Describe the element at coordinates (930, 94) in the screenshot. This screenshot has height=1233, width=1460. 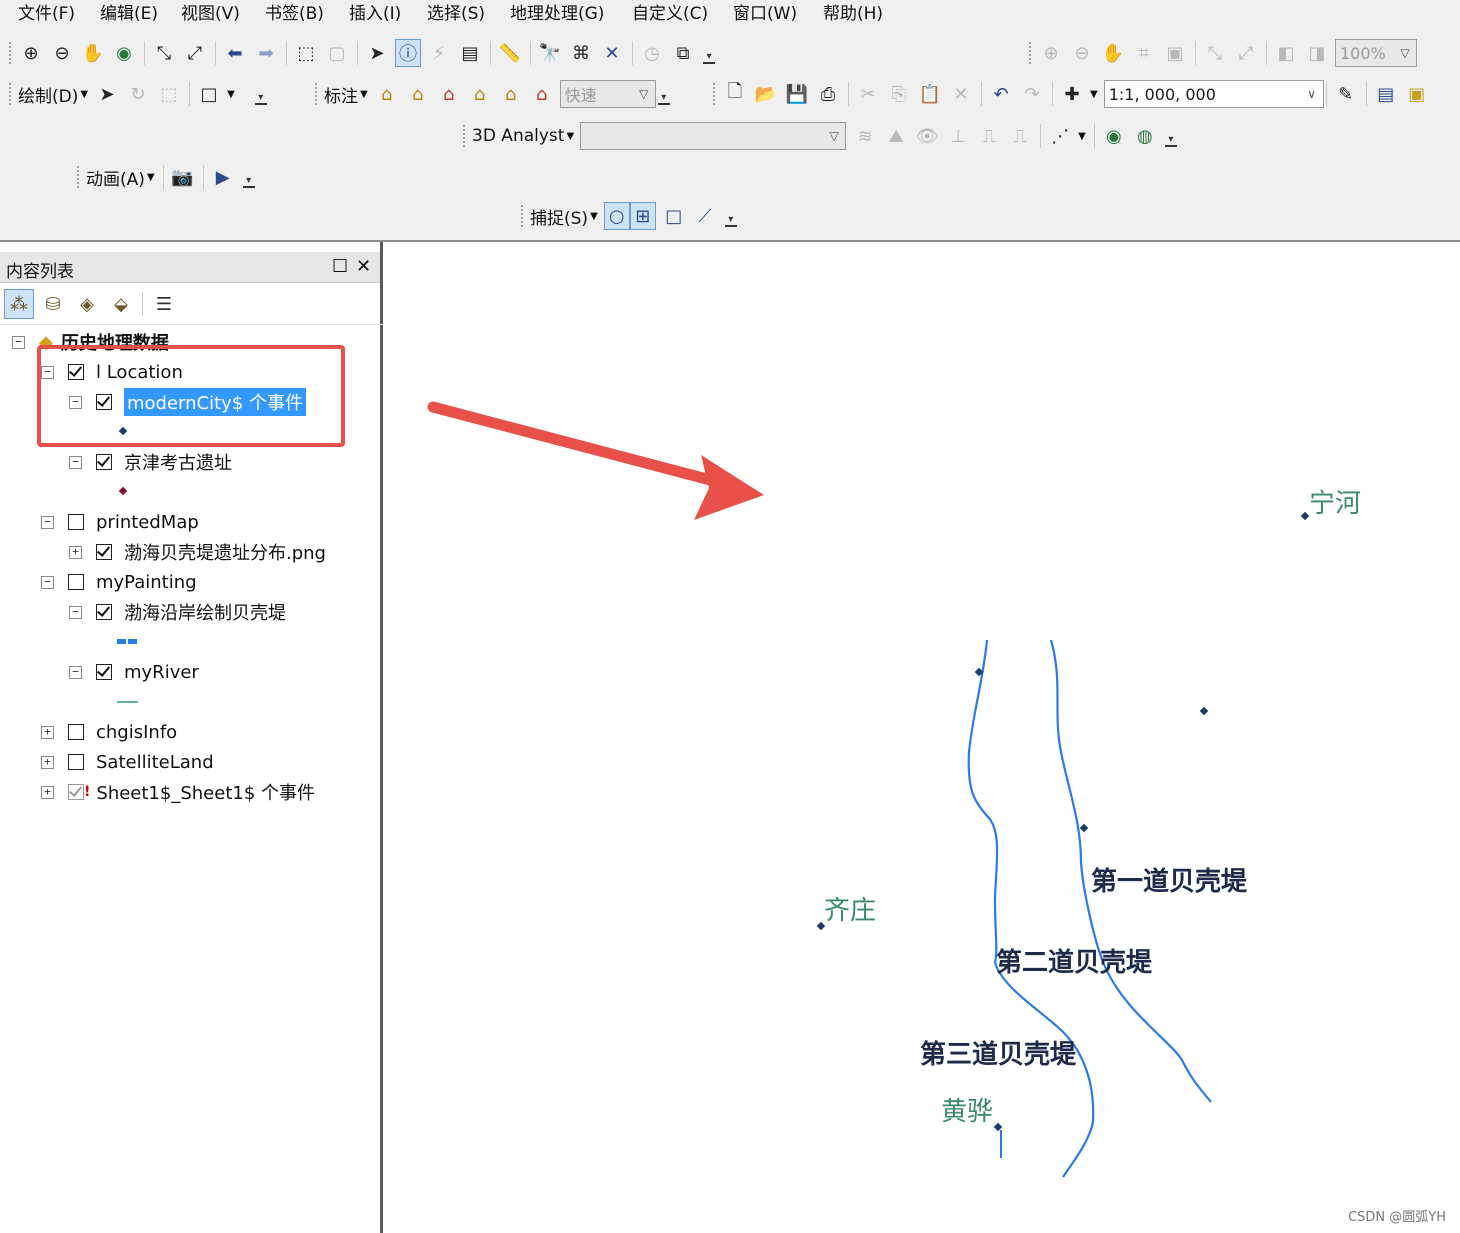
I see `paste-icon: 📋` at that location.